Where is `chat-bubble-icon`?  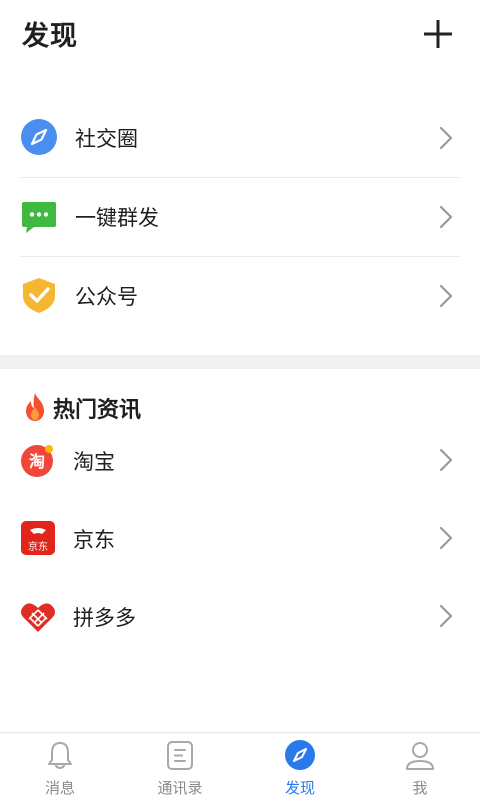
chat-bubble-icon is located at coordinates (39, 217).